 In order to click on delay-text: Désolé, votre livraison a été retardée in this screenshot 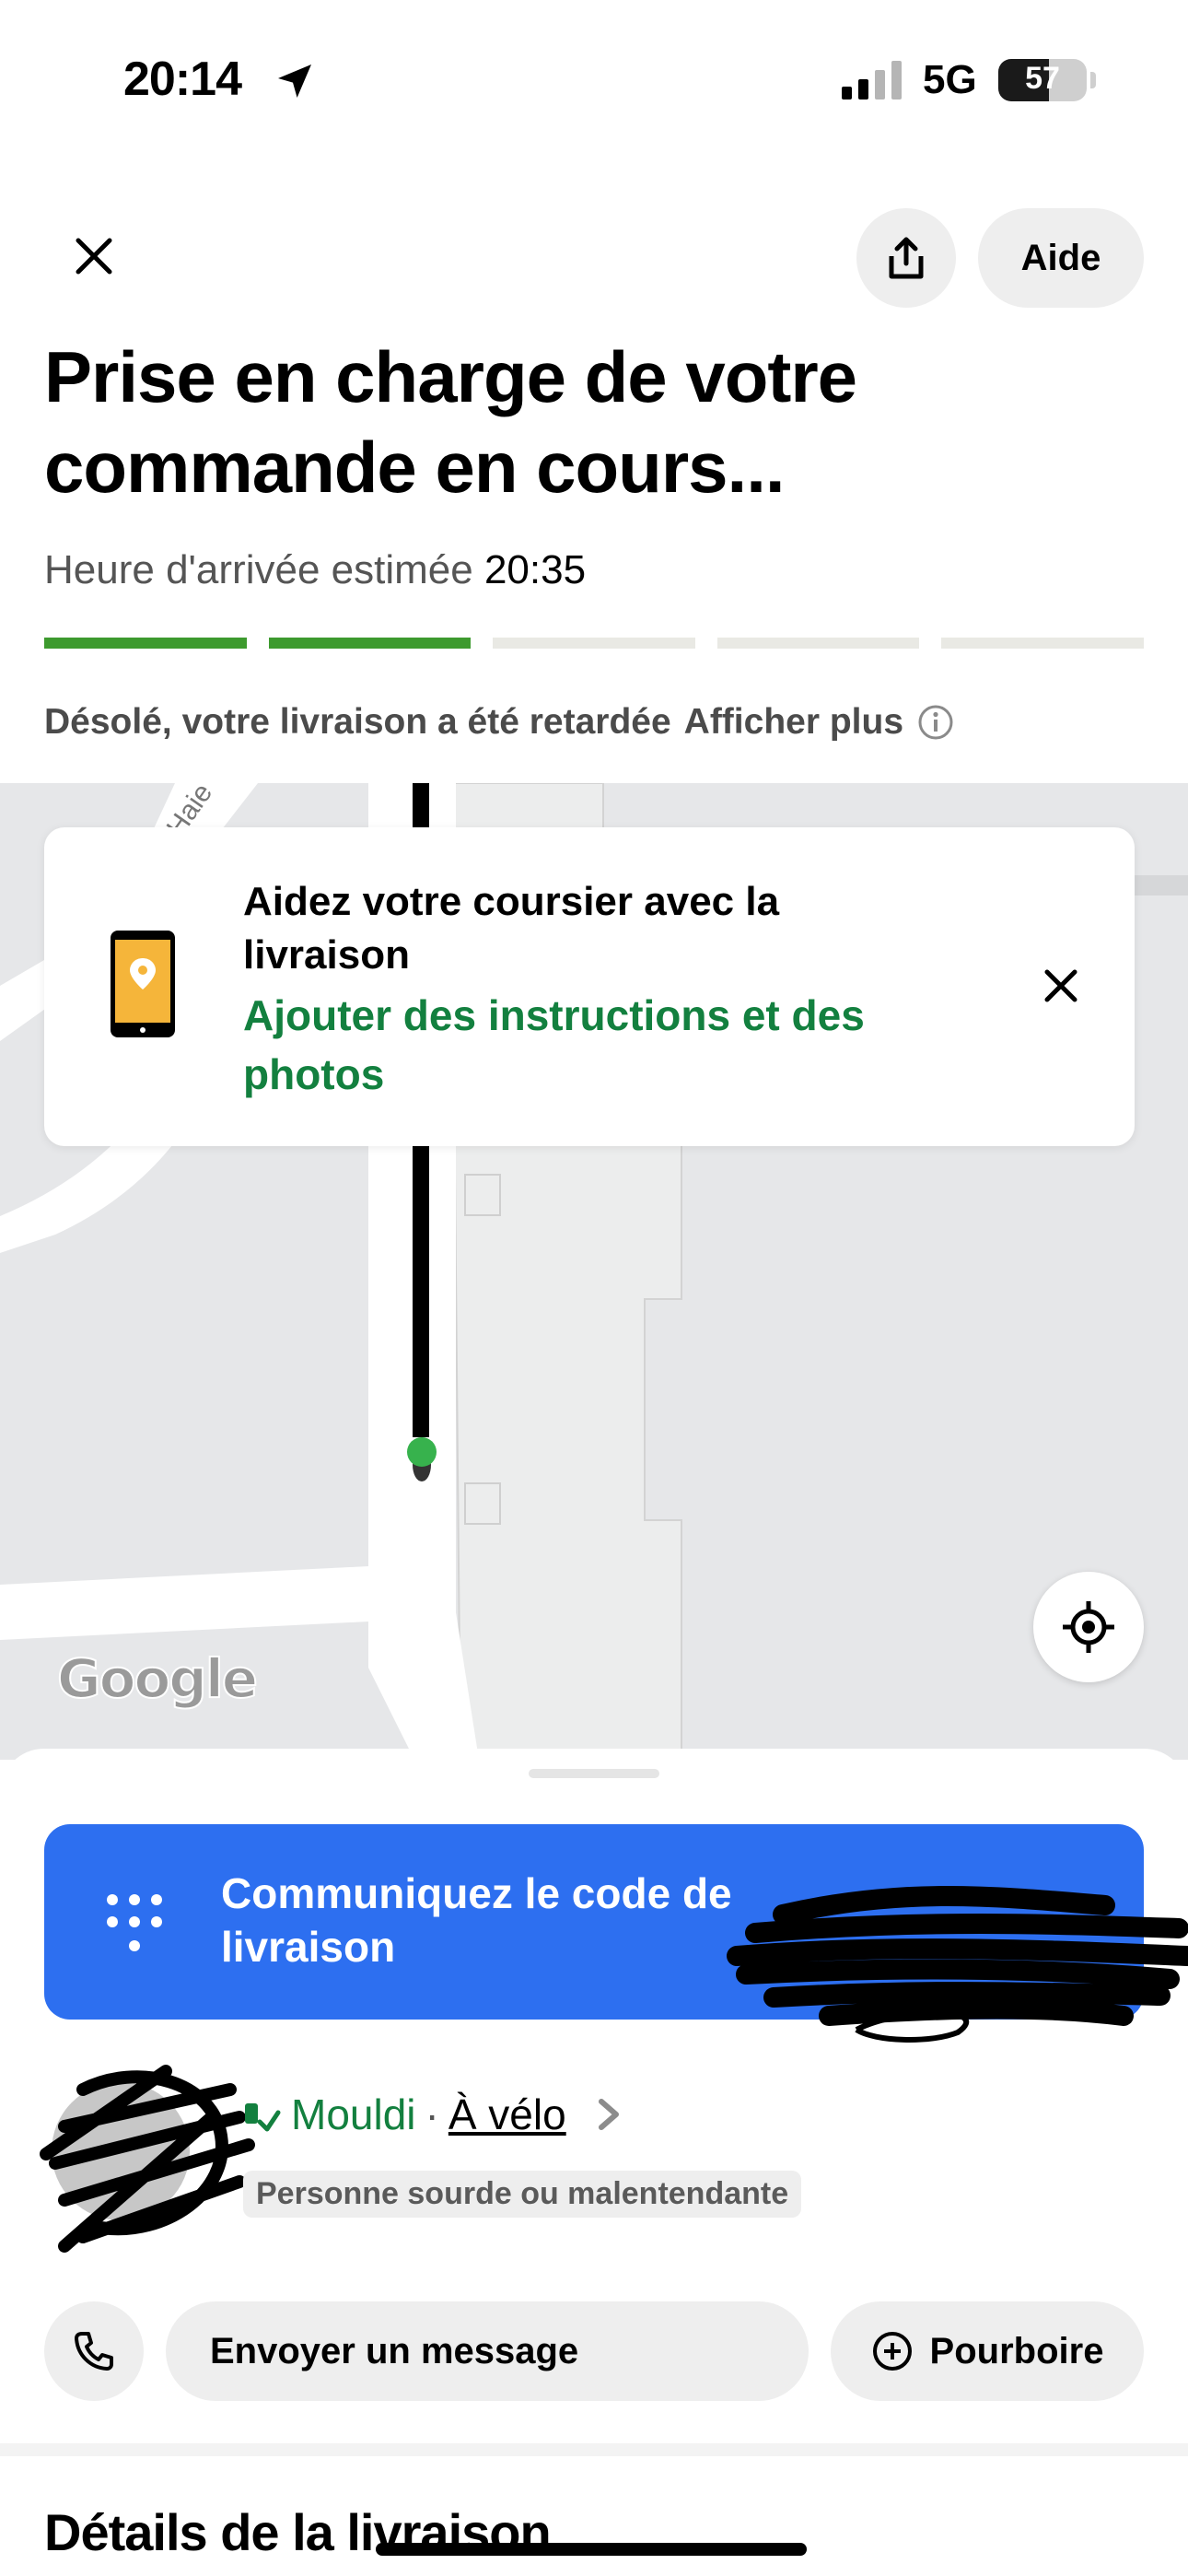, I will do `click(357, 722)`.